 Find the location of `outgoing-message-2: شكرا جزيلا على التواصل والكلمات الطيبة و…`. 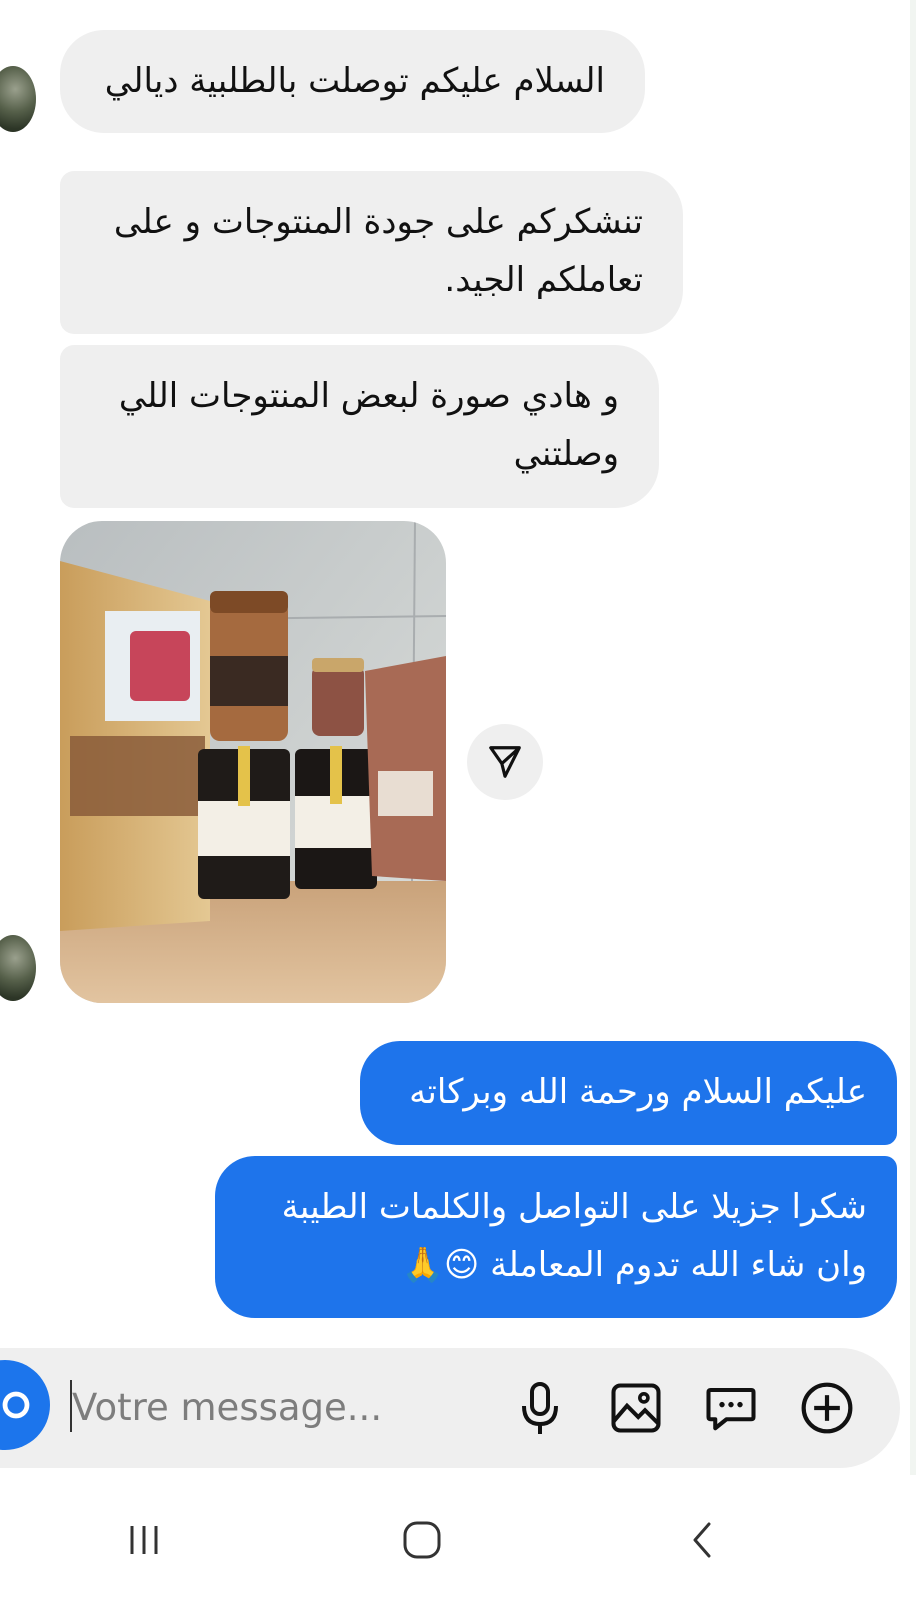

outgoing-message-2: شكرا جزيلا على التواصل والكلمات الطيبة و… is located at coordinates (556, 1237).